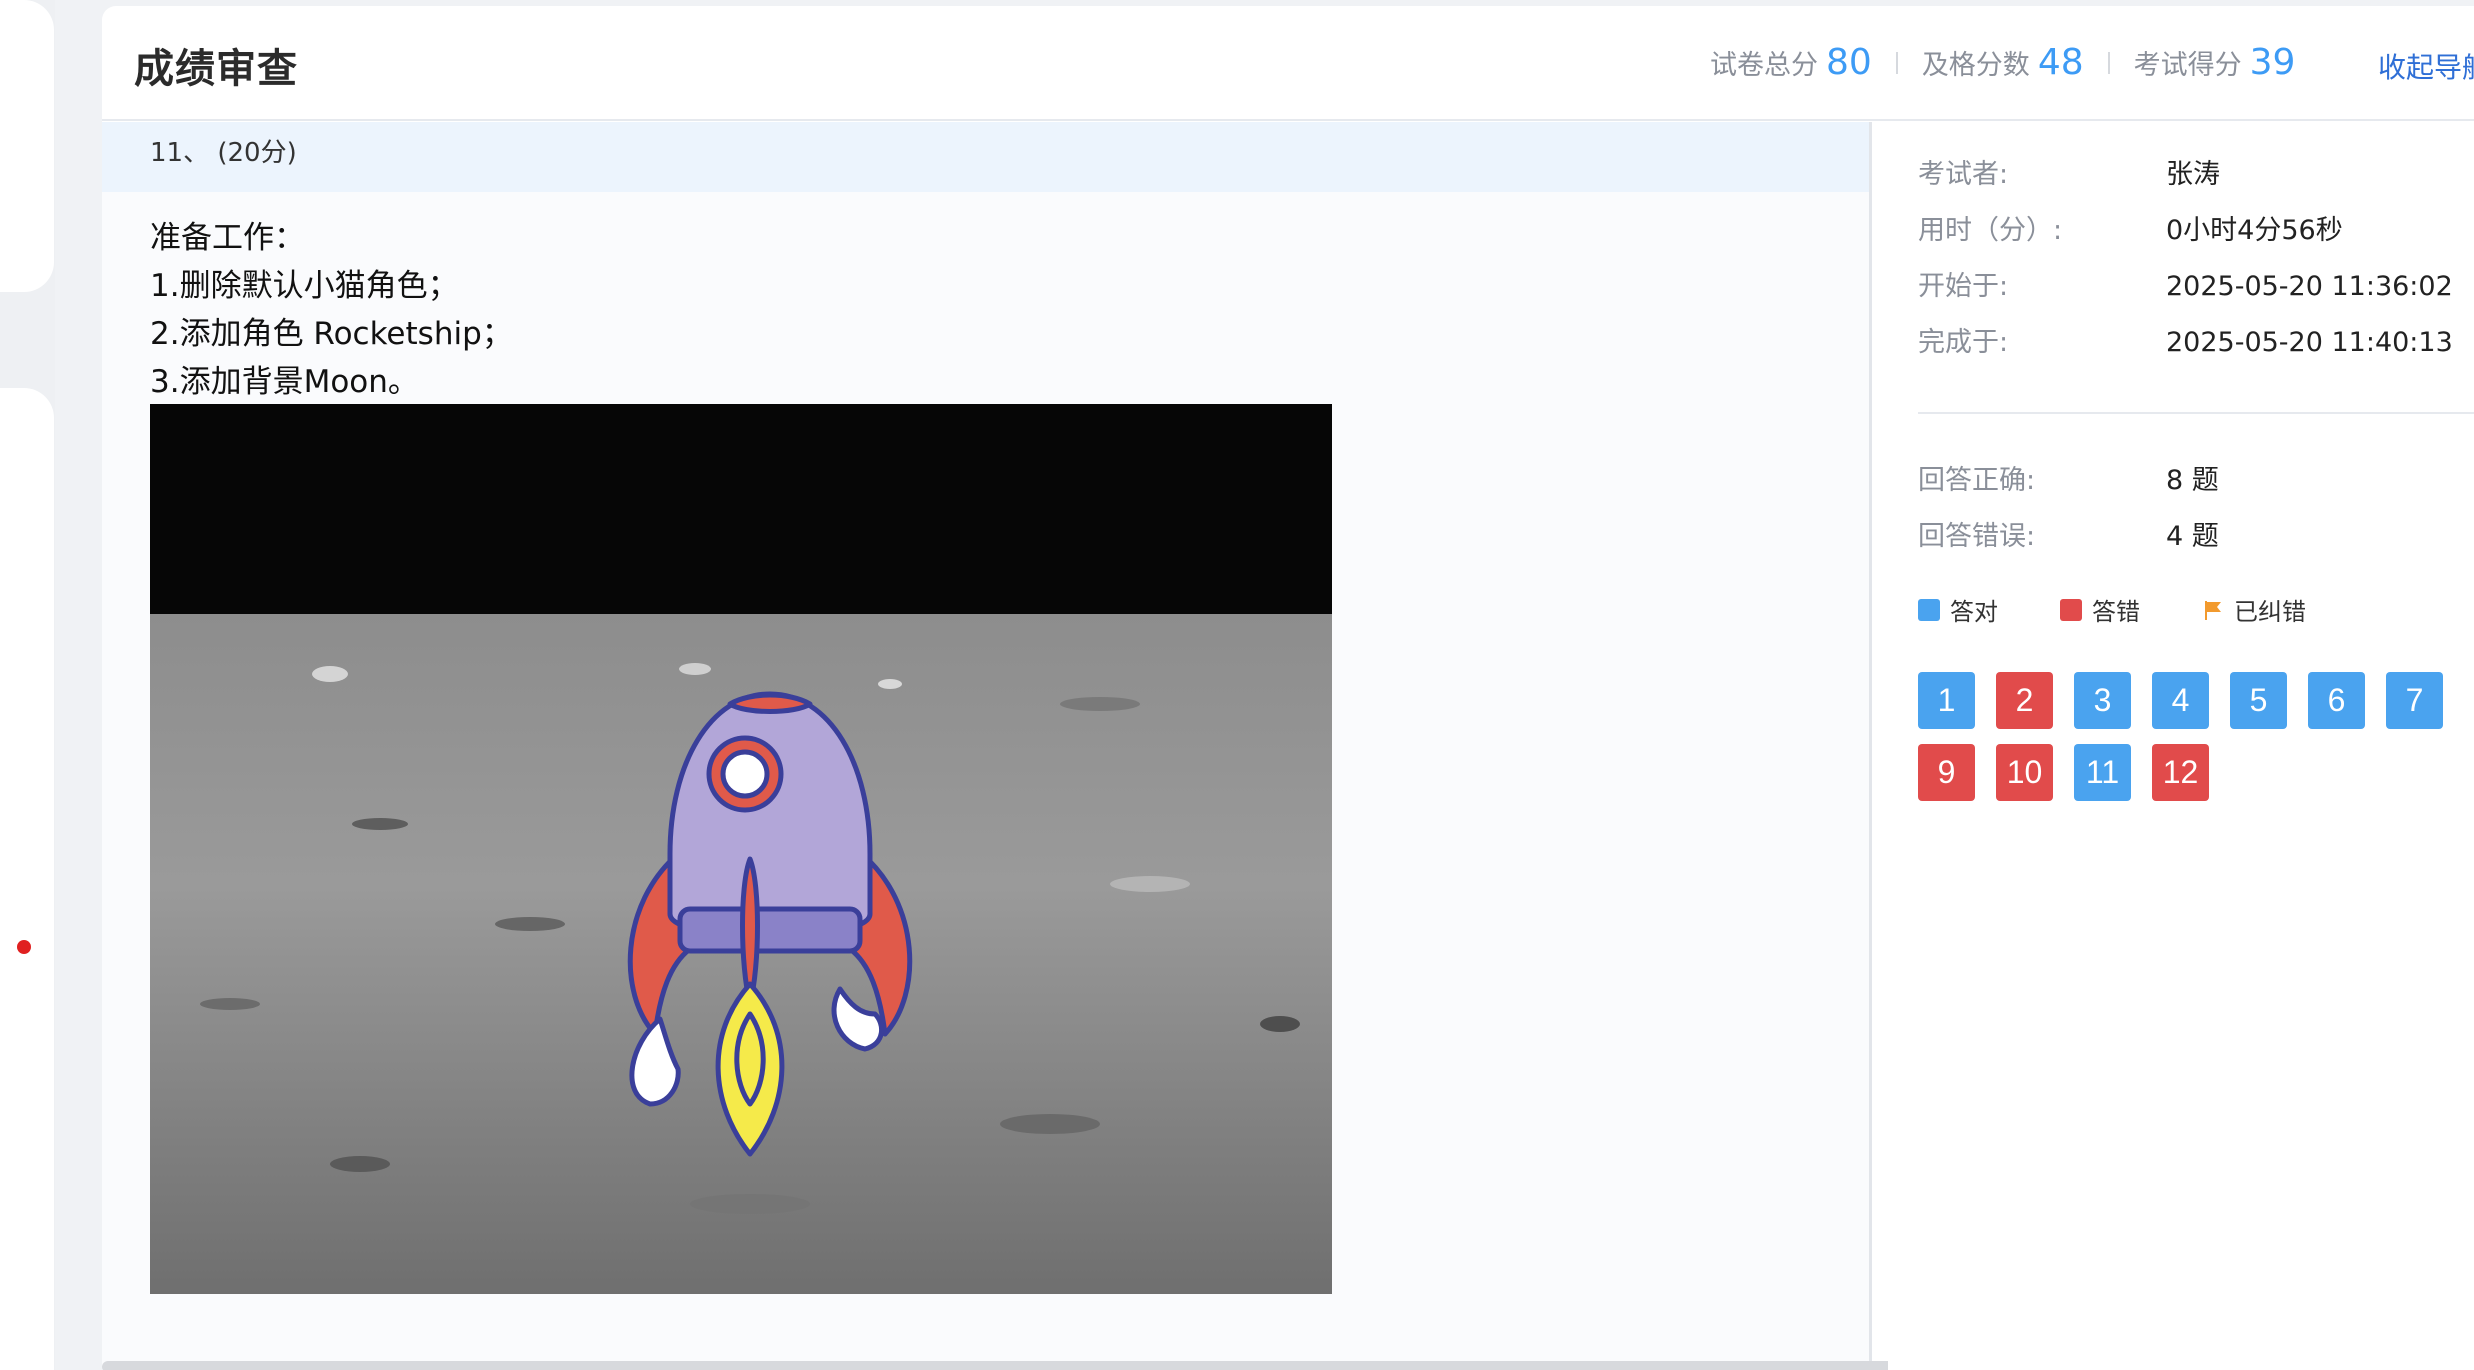 Image resolution: width=2474 pixels, height=1370 pixels. Describe the element at coordinates (1977, 480) in the screenshot. I see `correct-count-label: 回答正确:` at that location.